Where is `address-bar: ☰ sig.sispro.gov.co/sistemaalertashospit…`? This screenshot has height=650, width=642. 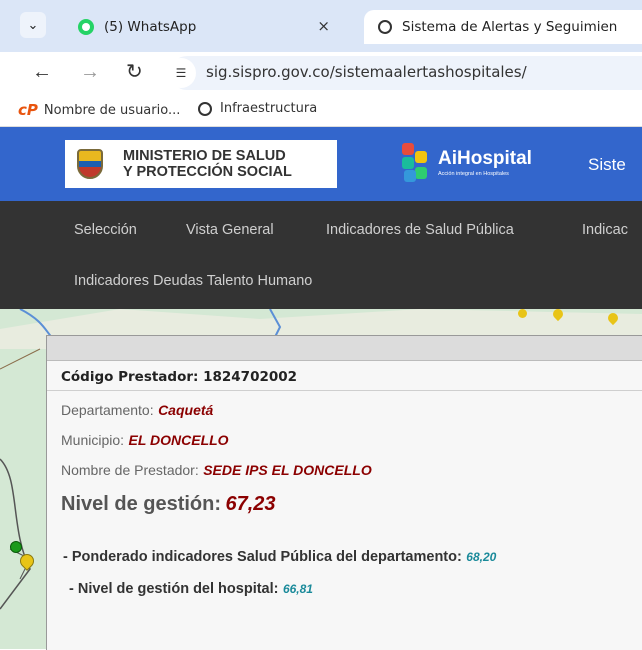
address-bar: ☰ sig.sispro.gov.co/sistemaalertashospit… is located at coordinates (404, 73).